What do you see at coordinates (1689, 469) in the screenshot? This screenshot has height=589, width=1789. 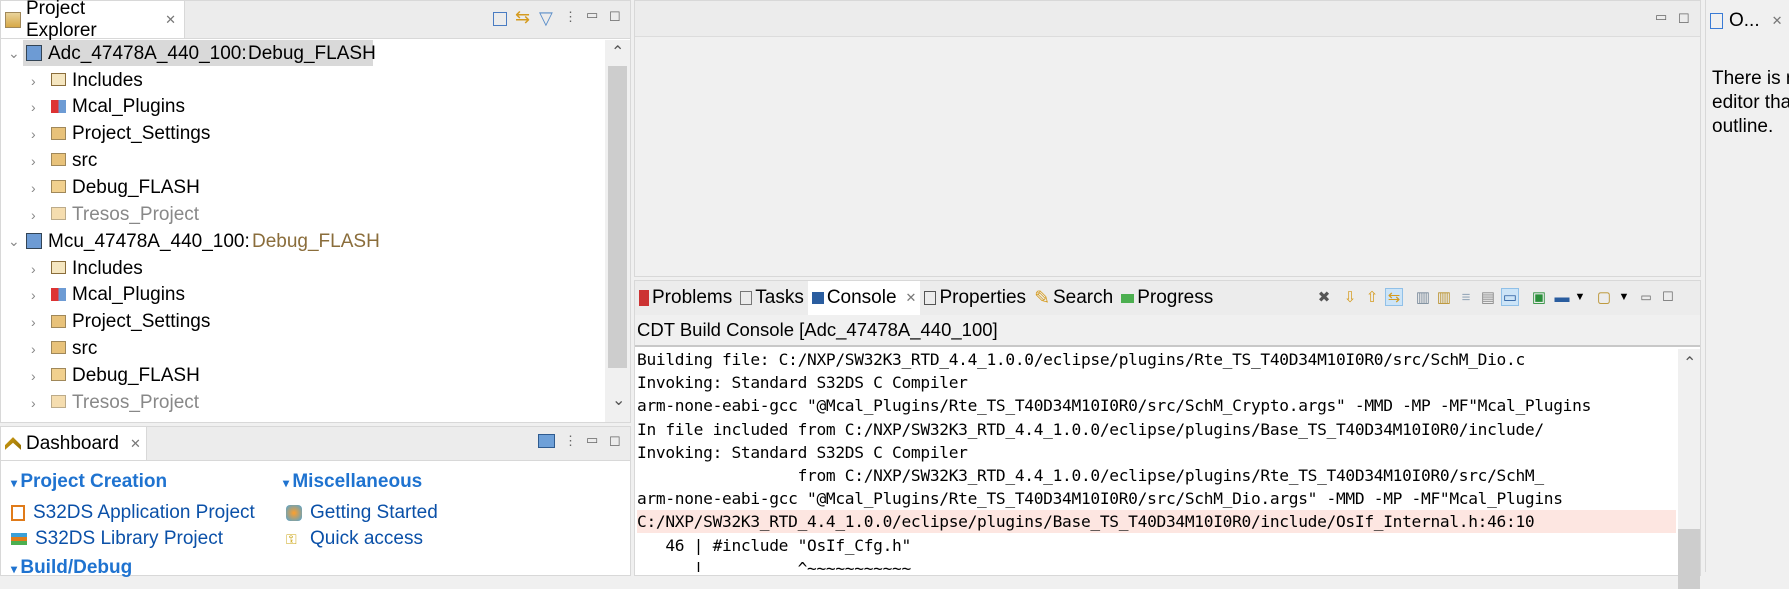 I see `console-scrollbar: ⌃` at bounding box center [1689, 469].